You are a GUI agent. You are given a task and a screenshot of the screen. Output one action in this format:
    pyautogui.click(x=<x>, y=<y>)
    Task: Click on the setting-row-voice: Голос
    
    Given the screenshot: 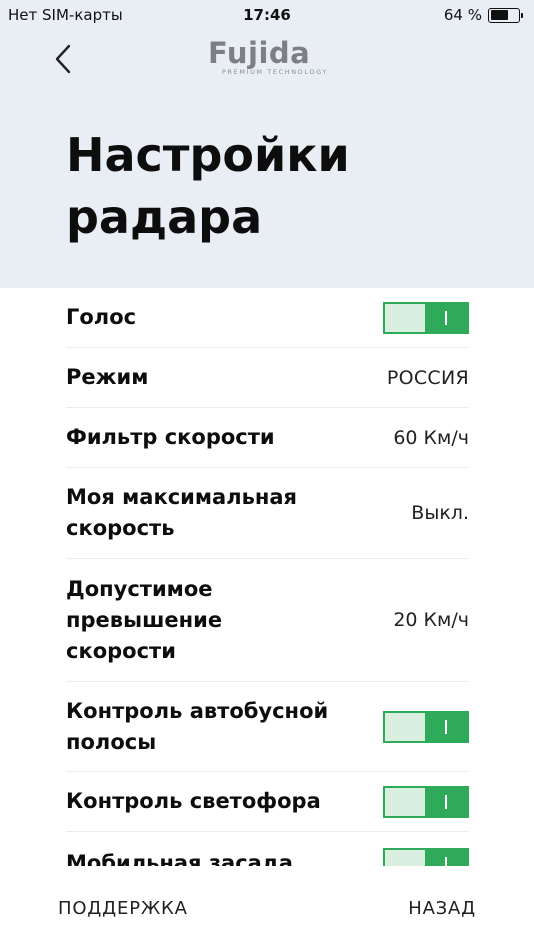 What is the action you would take?
    pyautogui.click(x=267, y=318)
    